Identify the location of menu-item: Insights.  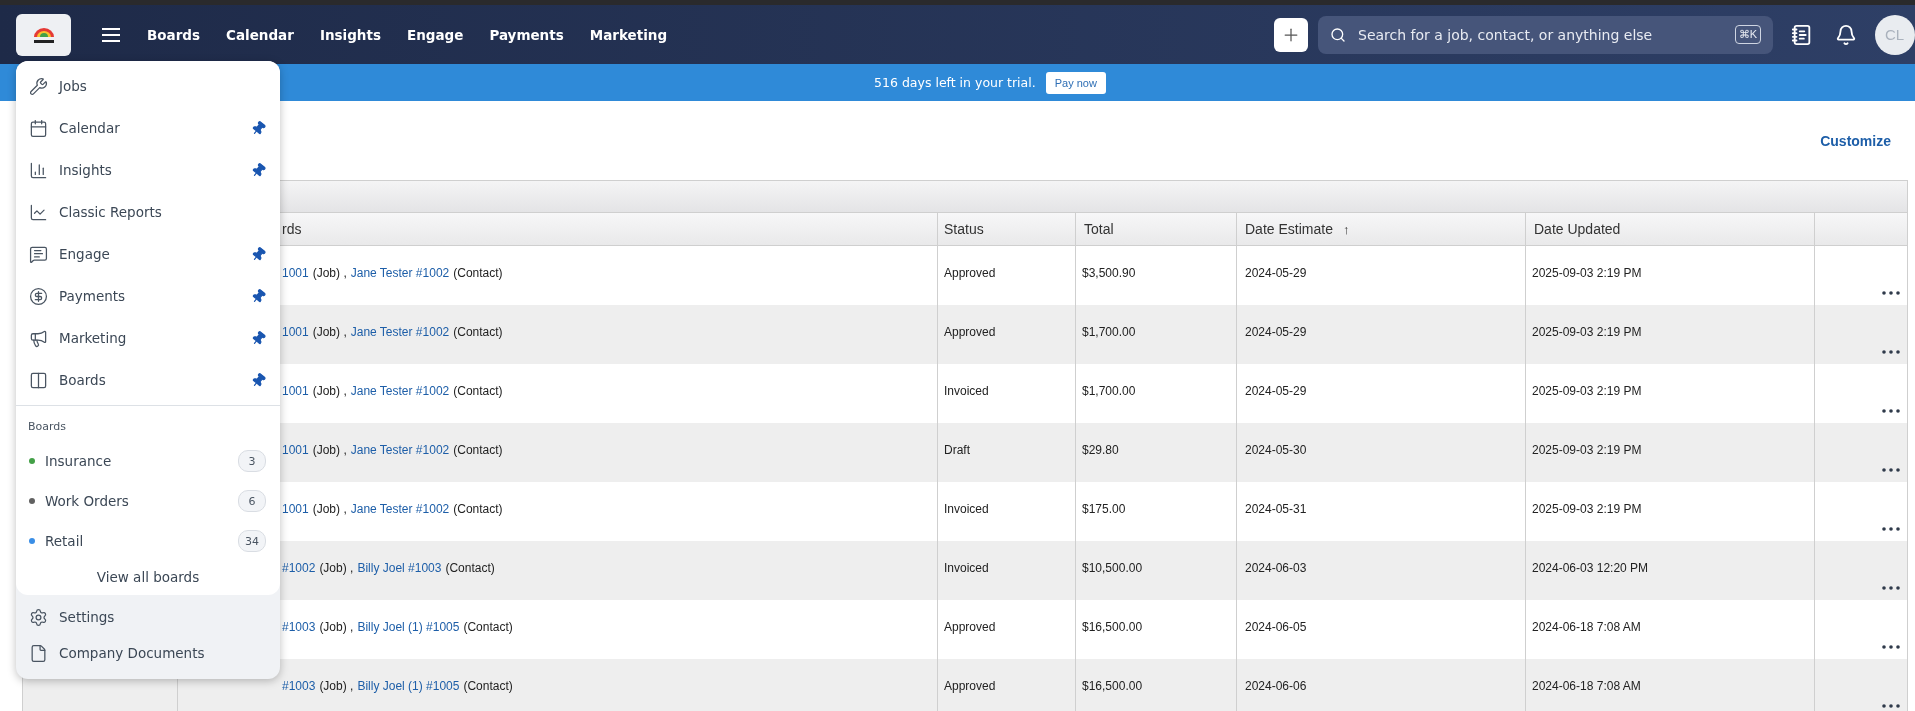
(148, 170).